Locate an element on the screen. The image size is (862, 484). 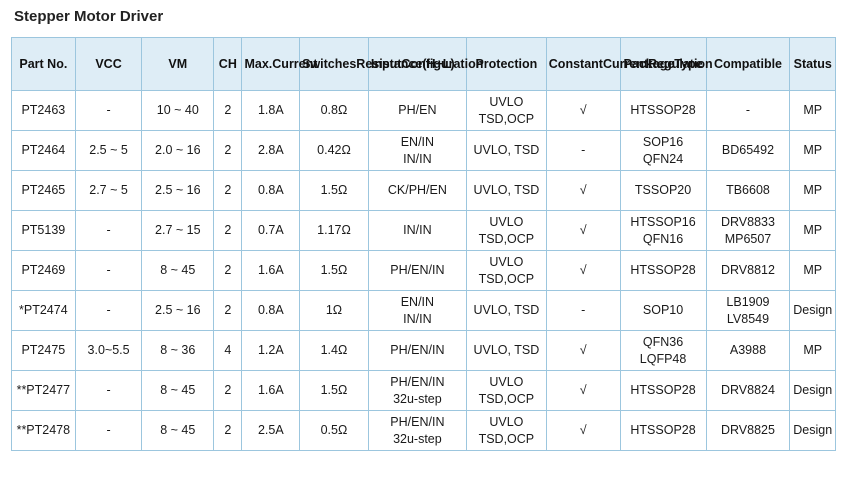
table-cell: 1.17Ω is located at coordinates (334, 230).